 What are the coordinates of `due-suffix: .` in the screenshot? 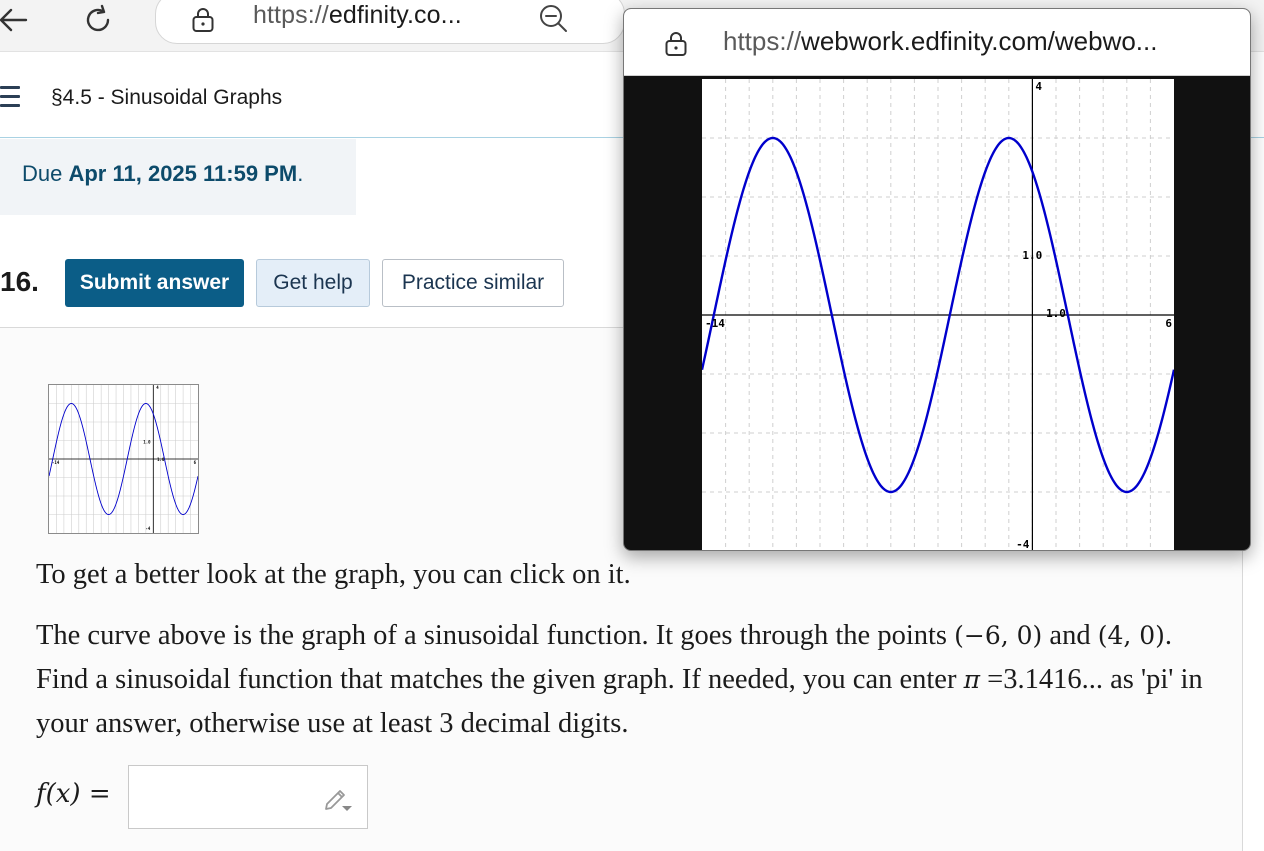 It's located at (300, 173).